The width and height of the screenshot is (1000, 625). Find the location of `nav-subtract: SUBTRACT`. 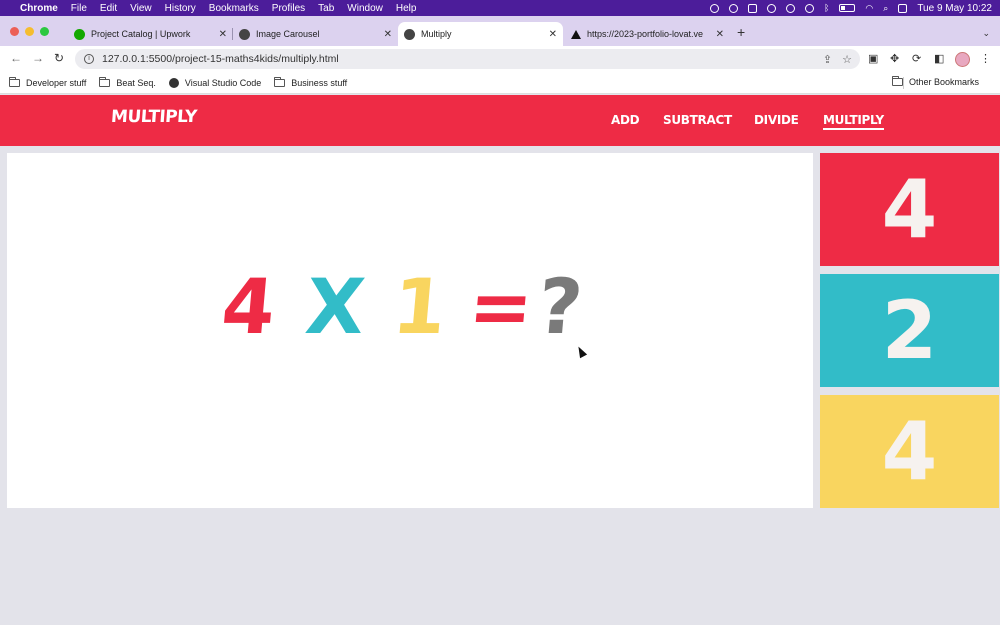

nav-subtract: SUBTRACT is located at coordinates (697, 120).